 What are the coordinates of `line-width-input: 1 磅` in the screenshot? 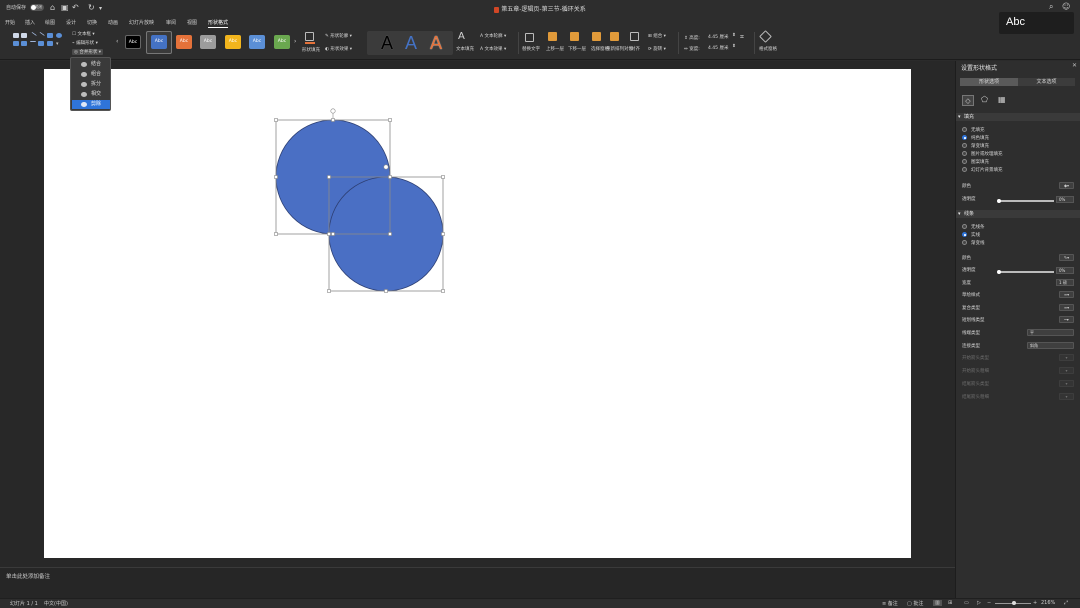 It's located at (1065, 282).